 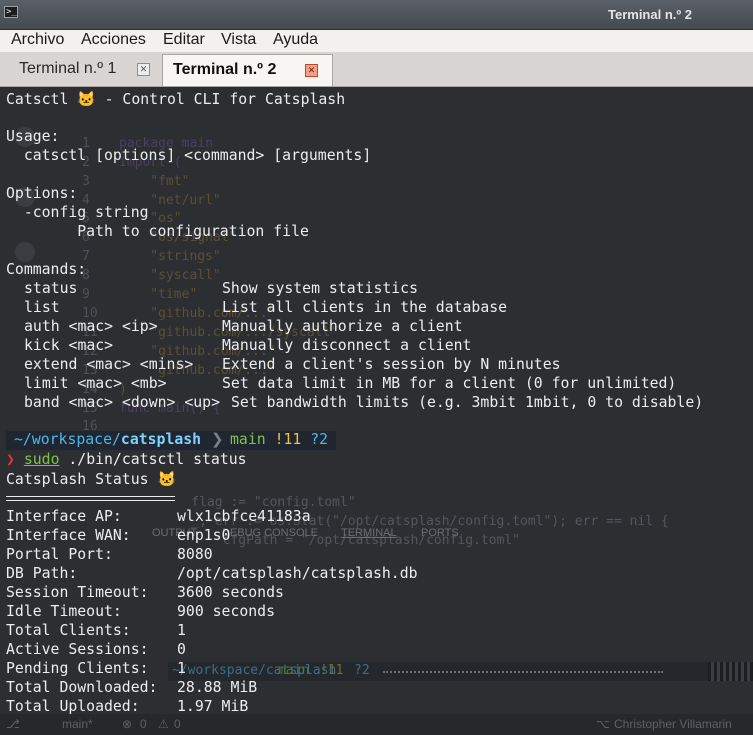 I want to click on prompt-git-status: main !11 ?2, so click(x=279, y=439).